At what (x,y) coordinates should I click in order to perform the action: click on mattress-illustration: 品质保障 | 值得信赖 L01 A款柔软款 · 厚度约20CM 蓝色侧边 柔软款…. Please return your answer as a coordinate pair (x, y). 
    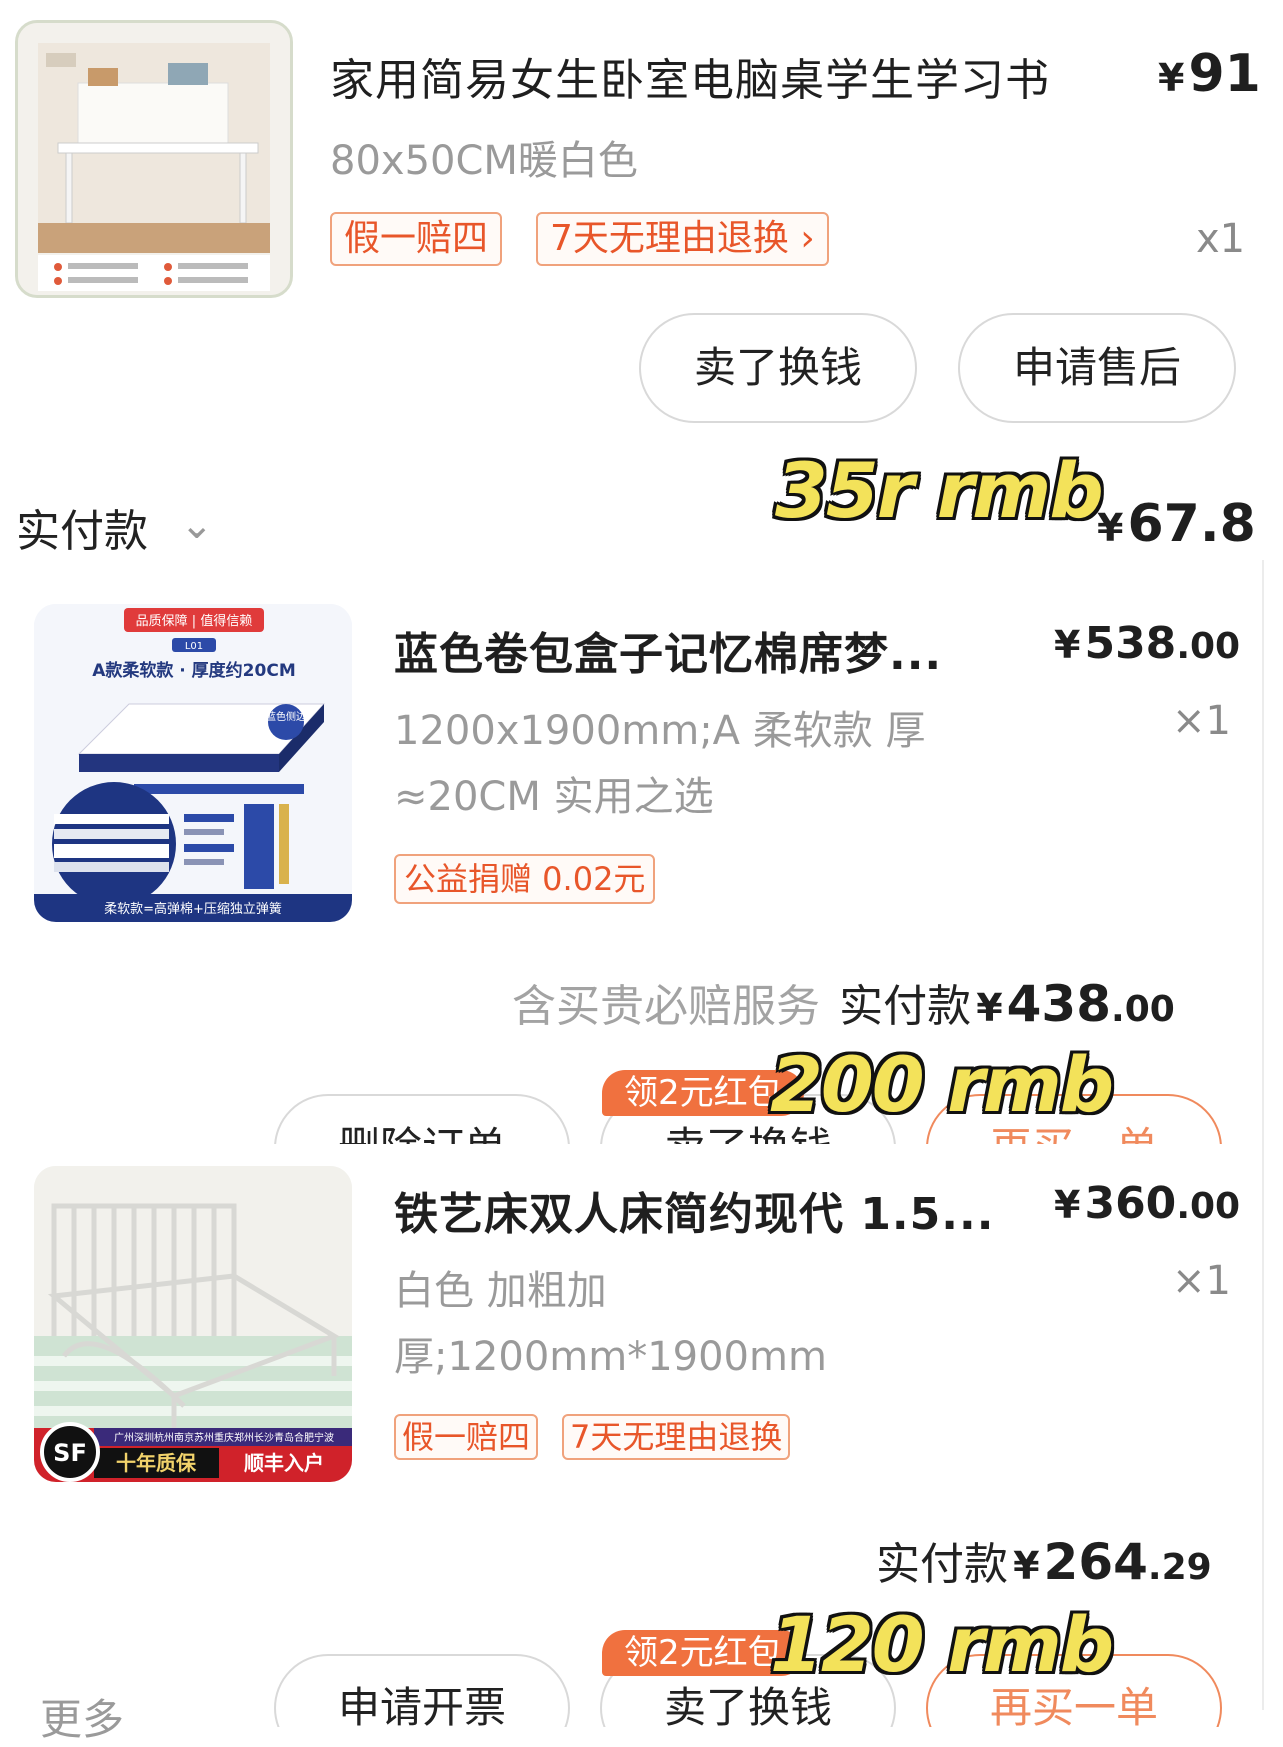
    Looking at the image, I should click on (193, 763).